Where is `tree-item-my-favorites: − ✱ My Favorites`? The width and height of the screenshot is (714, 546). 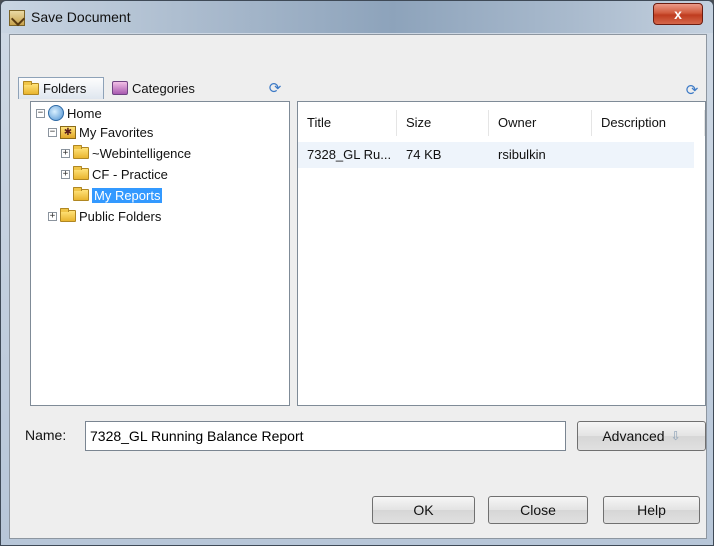
tree-item-my-favorites: − ✱ My Favorites is located at coordinates (100, 132).